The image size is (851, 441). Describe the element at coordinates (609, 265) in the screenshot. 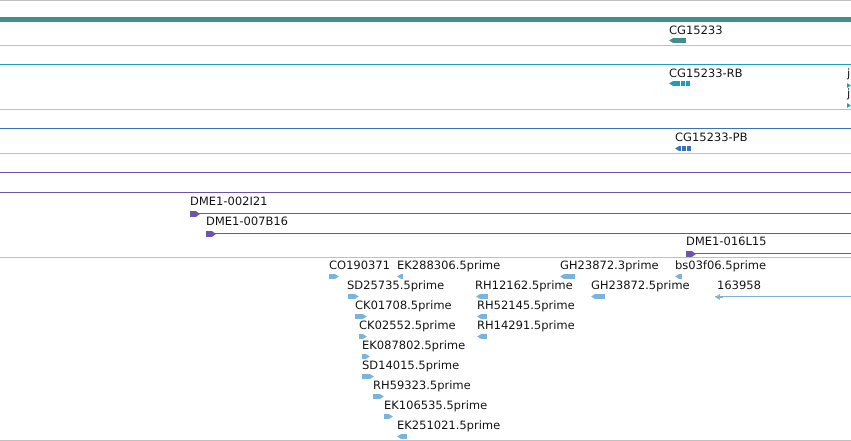

I see `feature-label: GH23872.3prime` at that location.